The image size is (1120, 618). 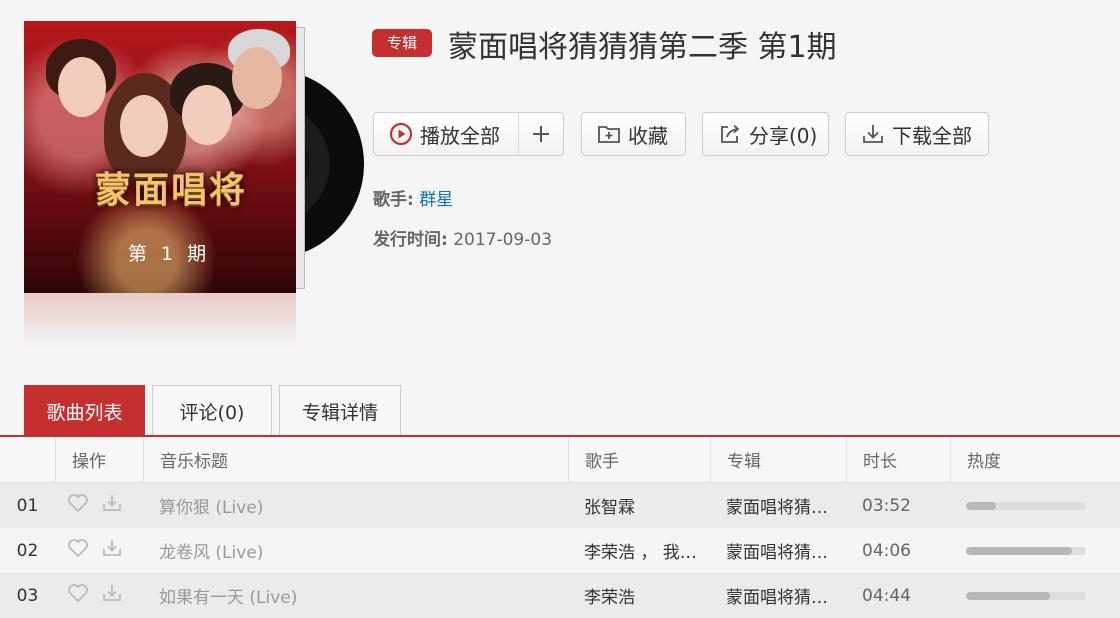 I want to click on song-duration: 04:06, so click(x=886, y=550).